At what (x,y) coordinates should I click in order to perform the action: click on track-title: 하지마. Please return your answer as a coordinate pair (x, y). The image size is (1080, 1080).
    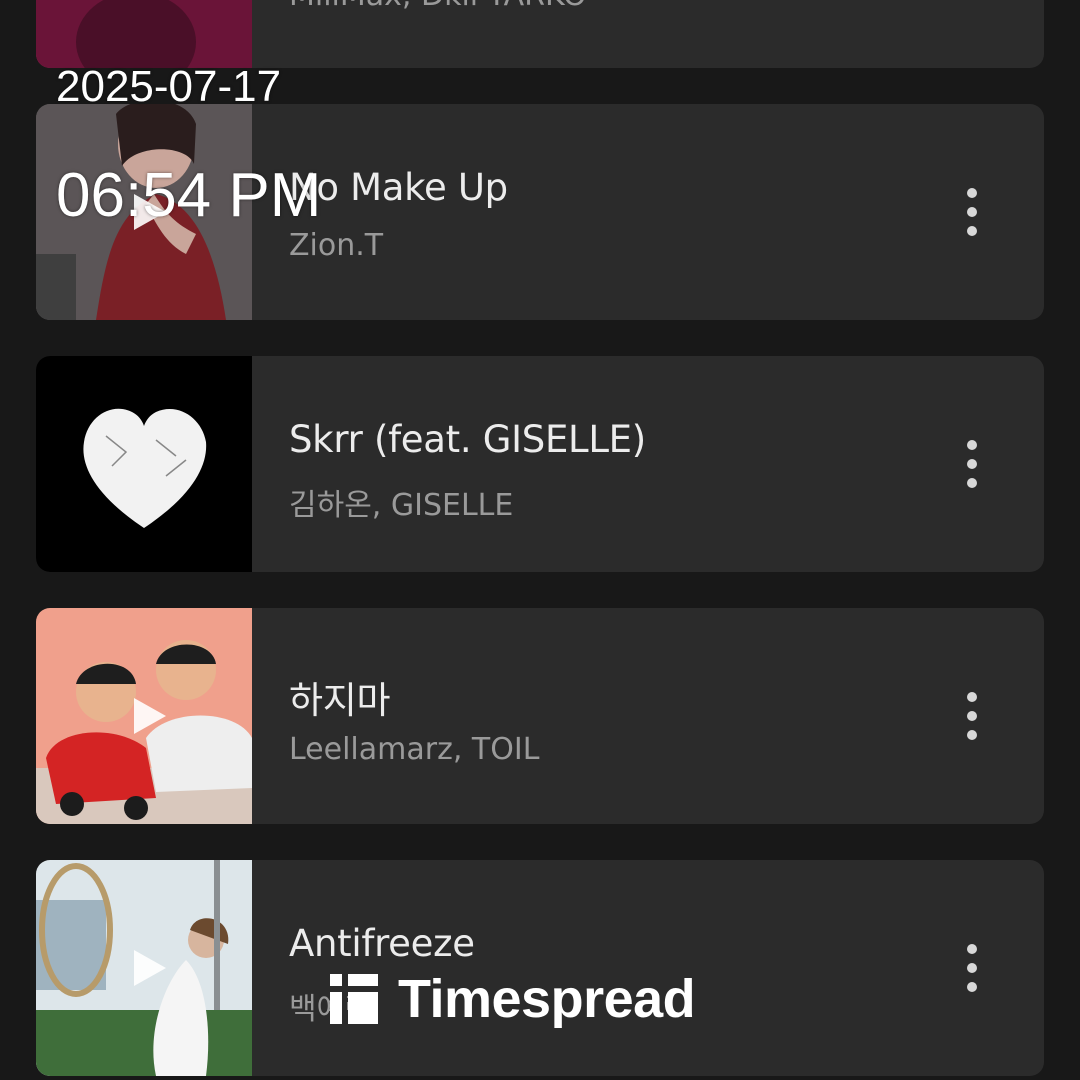
    Looking at the image, I should click on (340, 700).